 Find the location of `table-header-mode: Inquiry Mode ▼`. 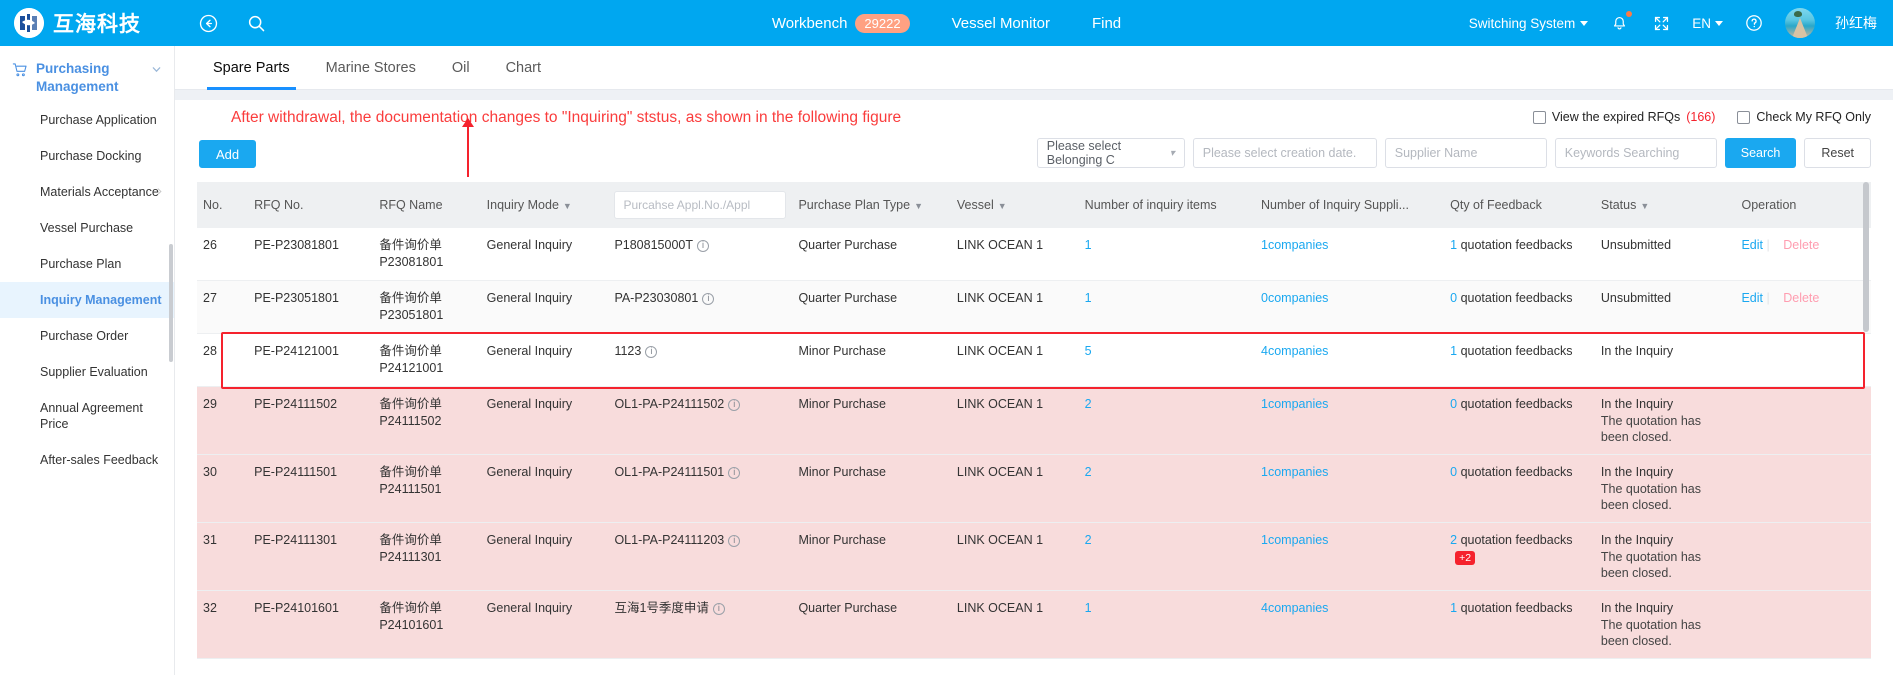

table-header-mode: Inquiry Mode ▼ is located at coordinates (544, 205).